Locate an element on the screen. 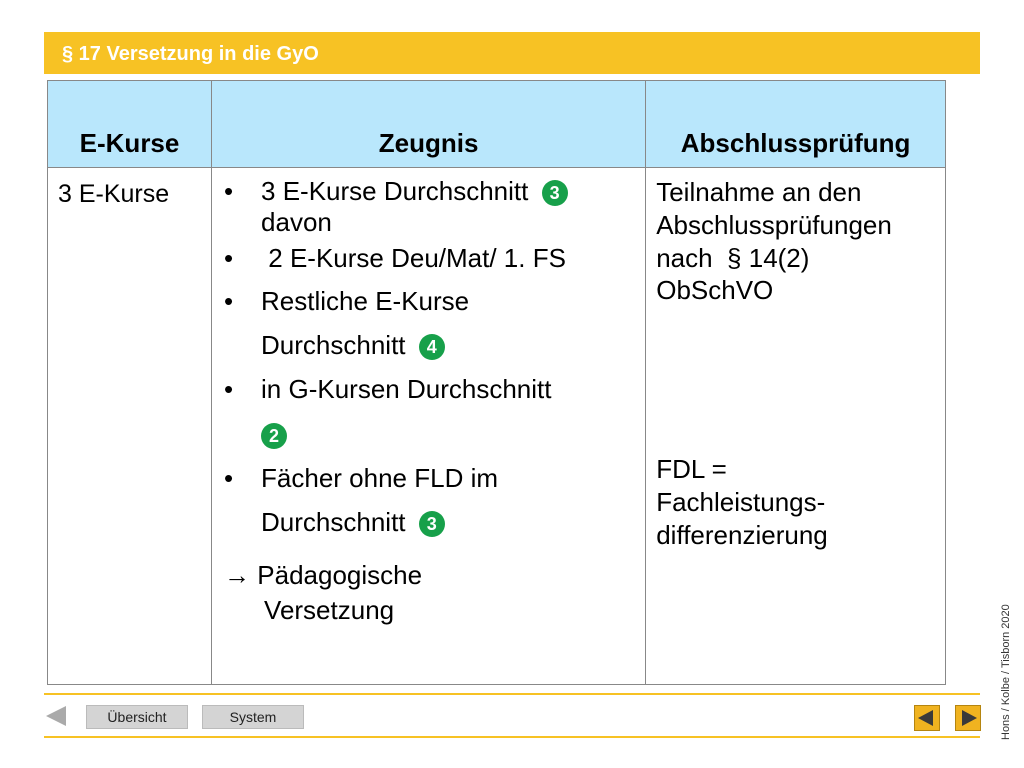 The width and height of the screenshot is (1024, 768). triangle-left-icon is located at coordinates (925, 718).